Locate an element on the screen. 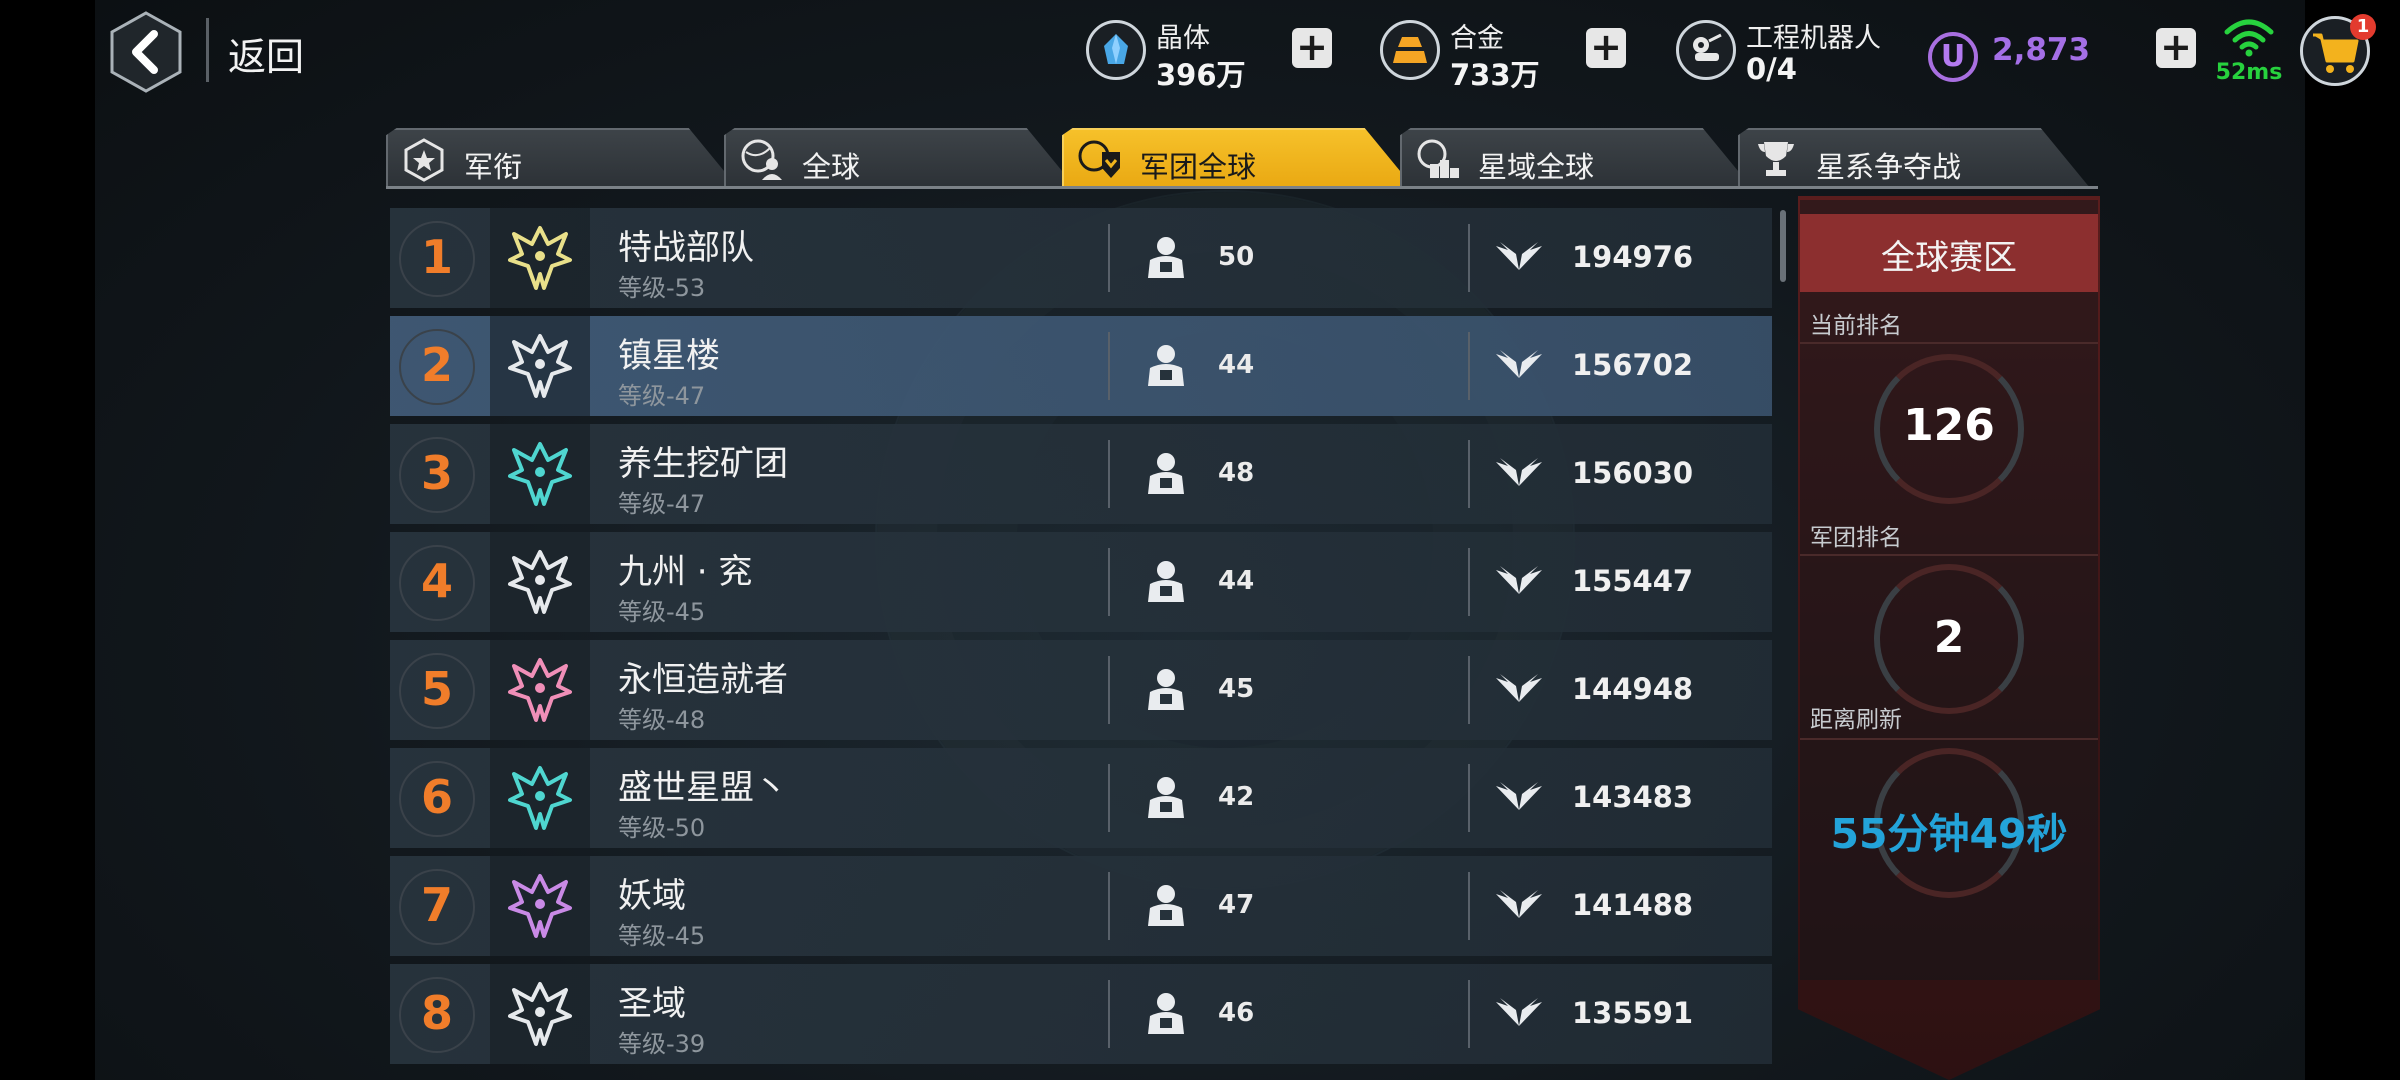  region-panel-title: 全球赛区 is located at coordinates (1949, 258).